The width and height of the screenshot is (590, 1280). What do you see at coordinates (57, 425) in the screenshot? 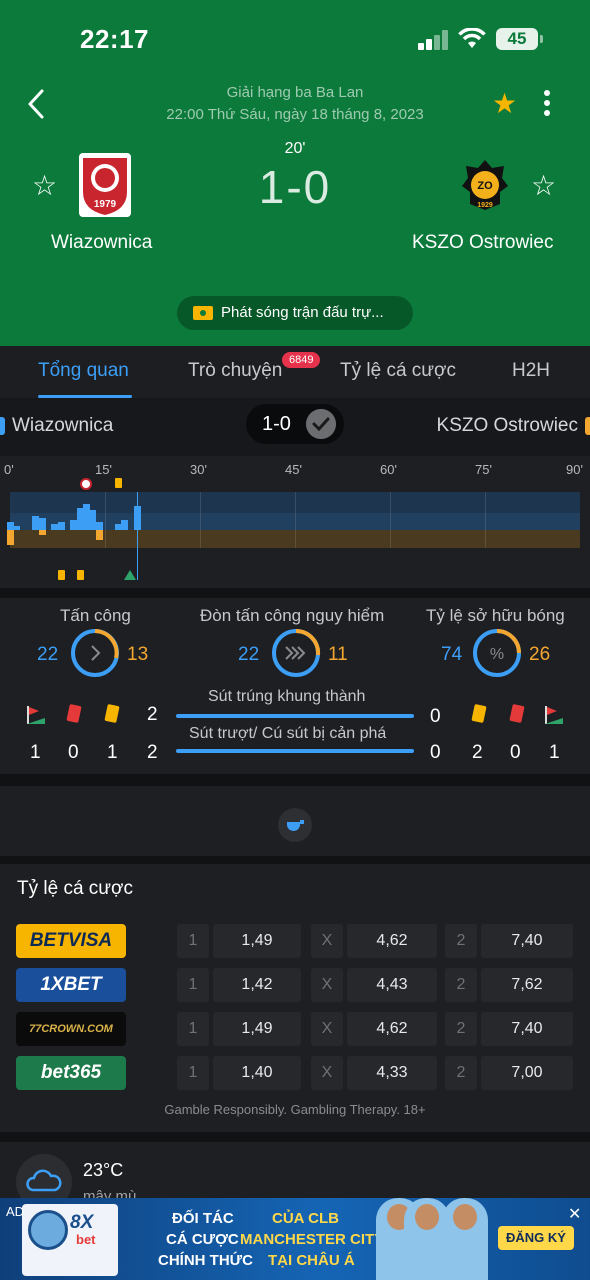
I see `mini-home-team: Wiazownica` at bounding box center [57, 425].